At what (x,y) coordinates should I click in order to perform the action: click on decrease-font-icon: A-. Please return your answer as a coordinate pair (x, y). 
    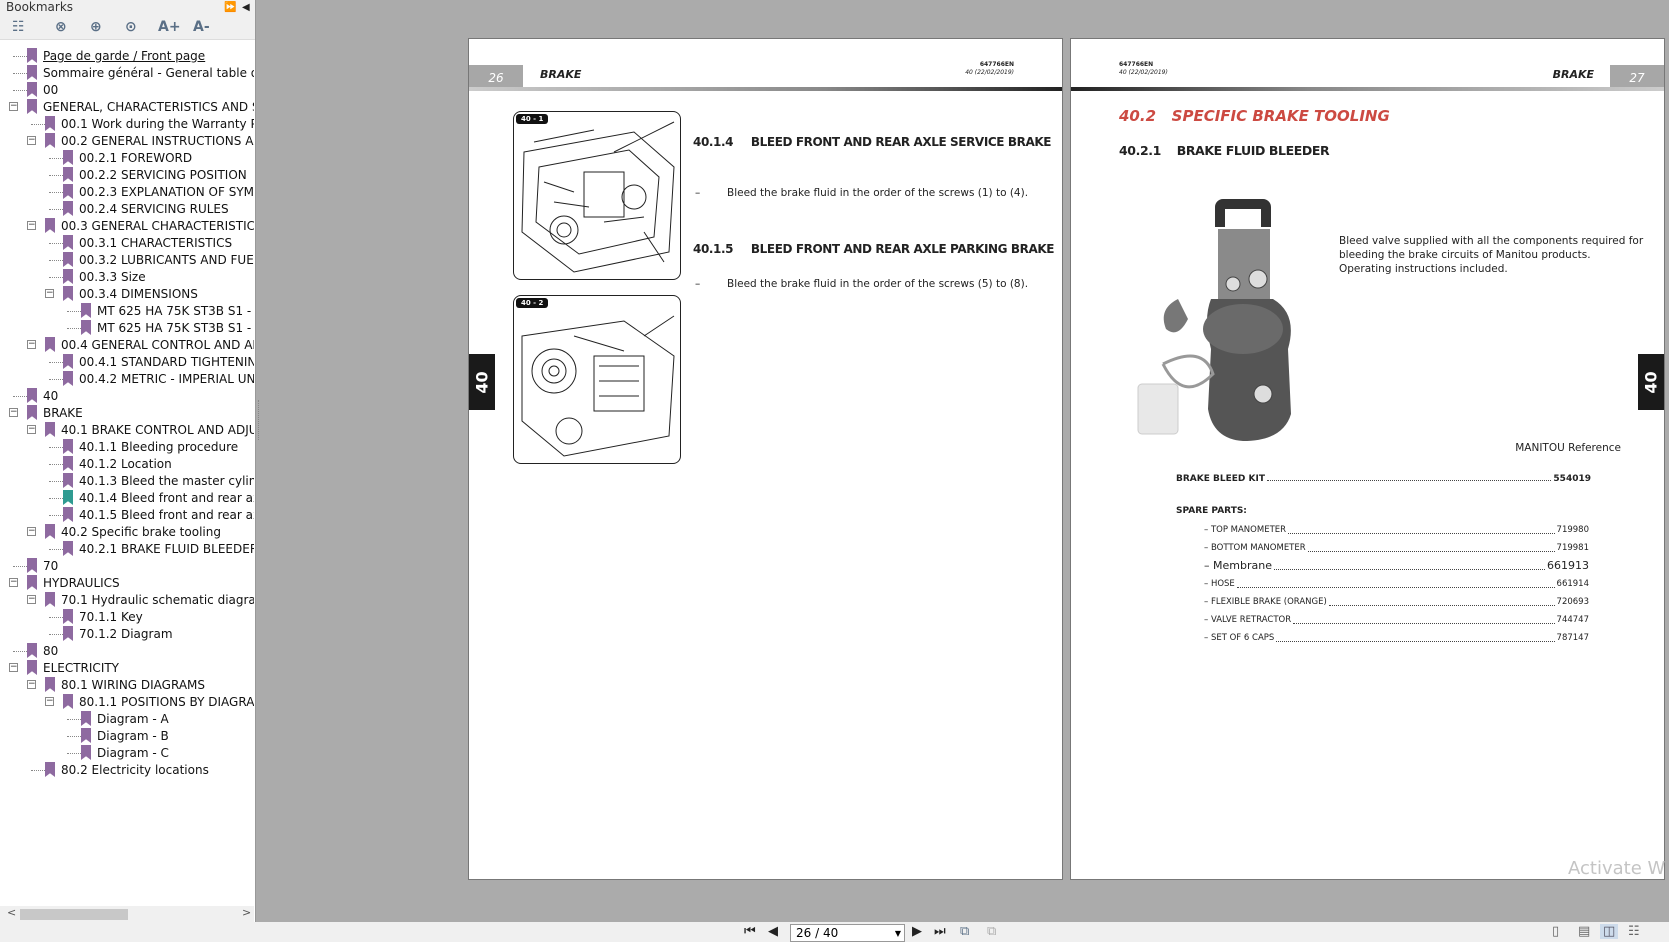
    Looking at the image, I should click on (201, 27).